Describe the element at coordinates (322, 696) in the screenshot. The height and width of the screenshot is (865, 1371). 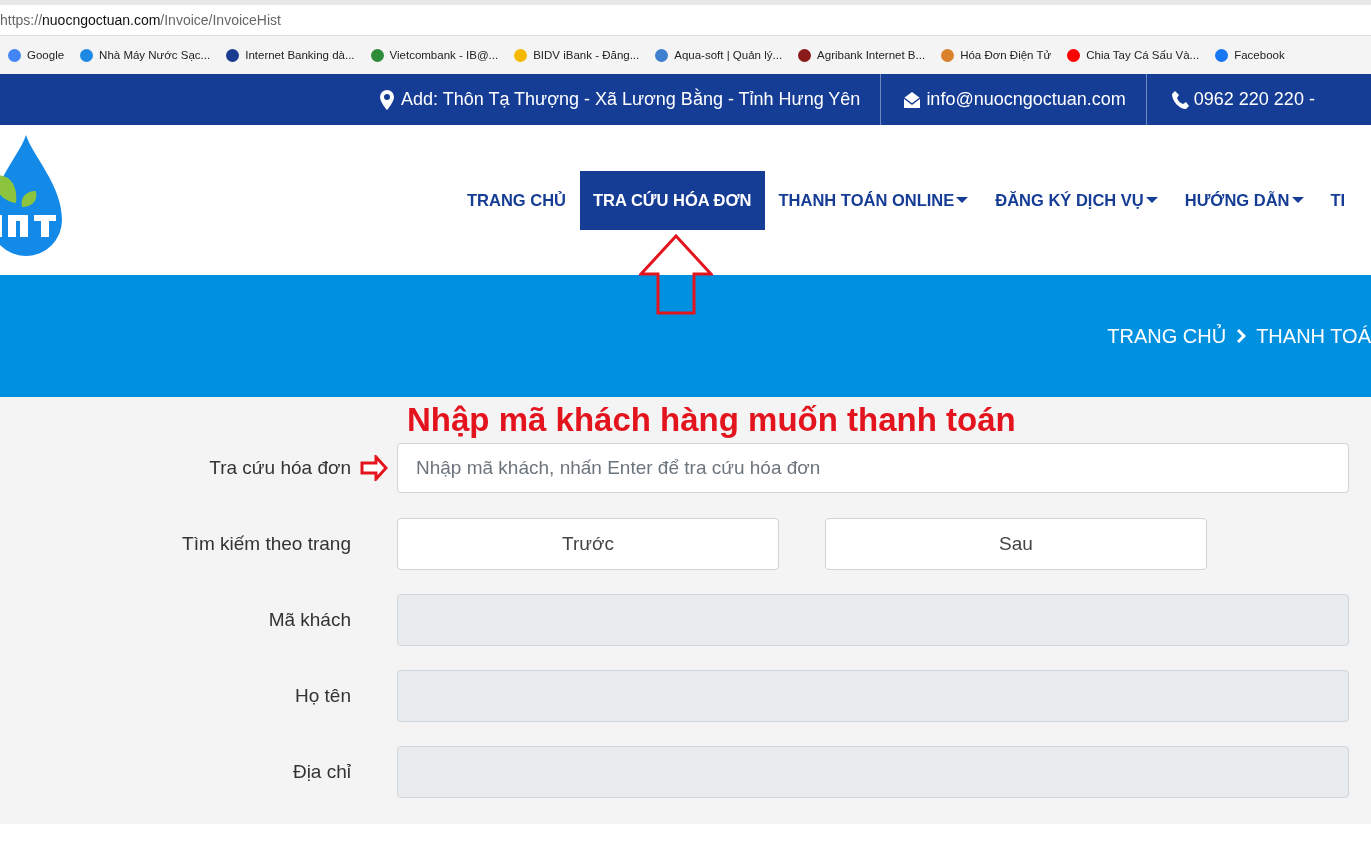
I see `field-label: Họ tên` at that location.